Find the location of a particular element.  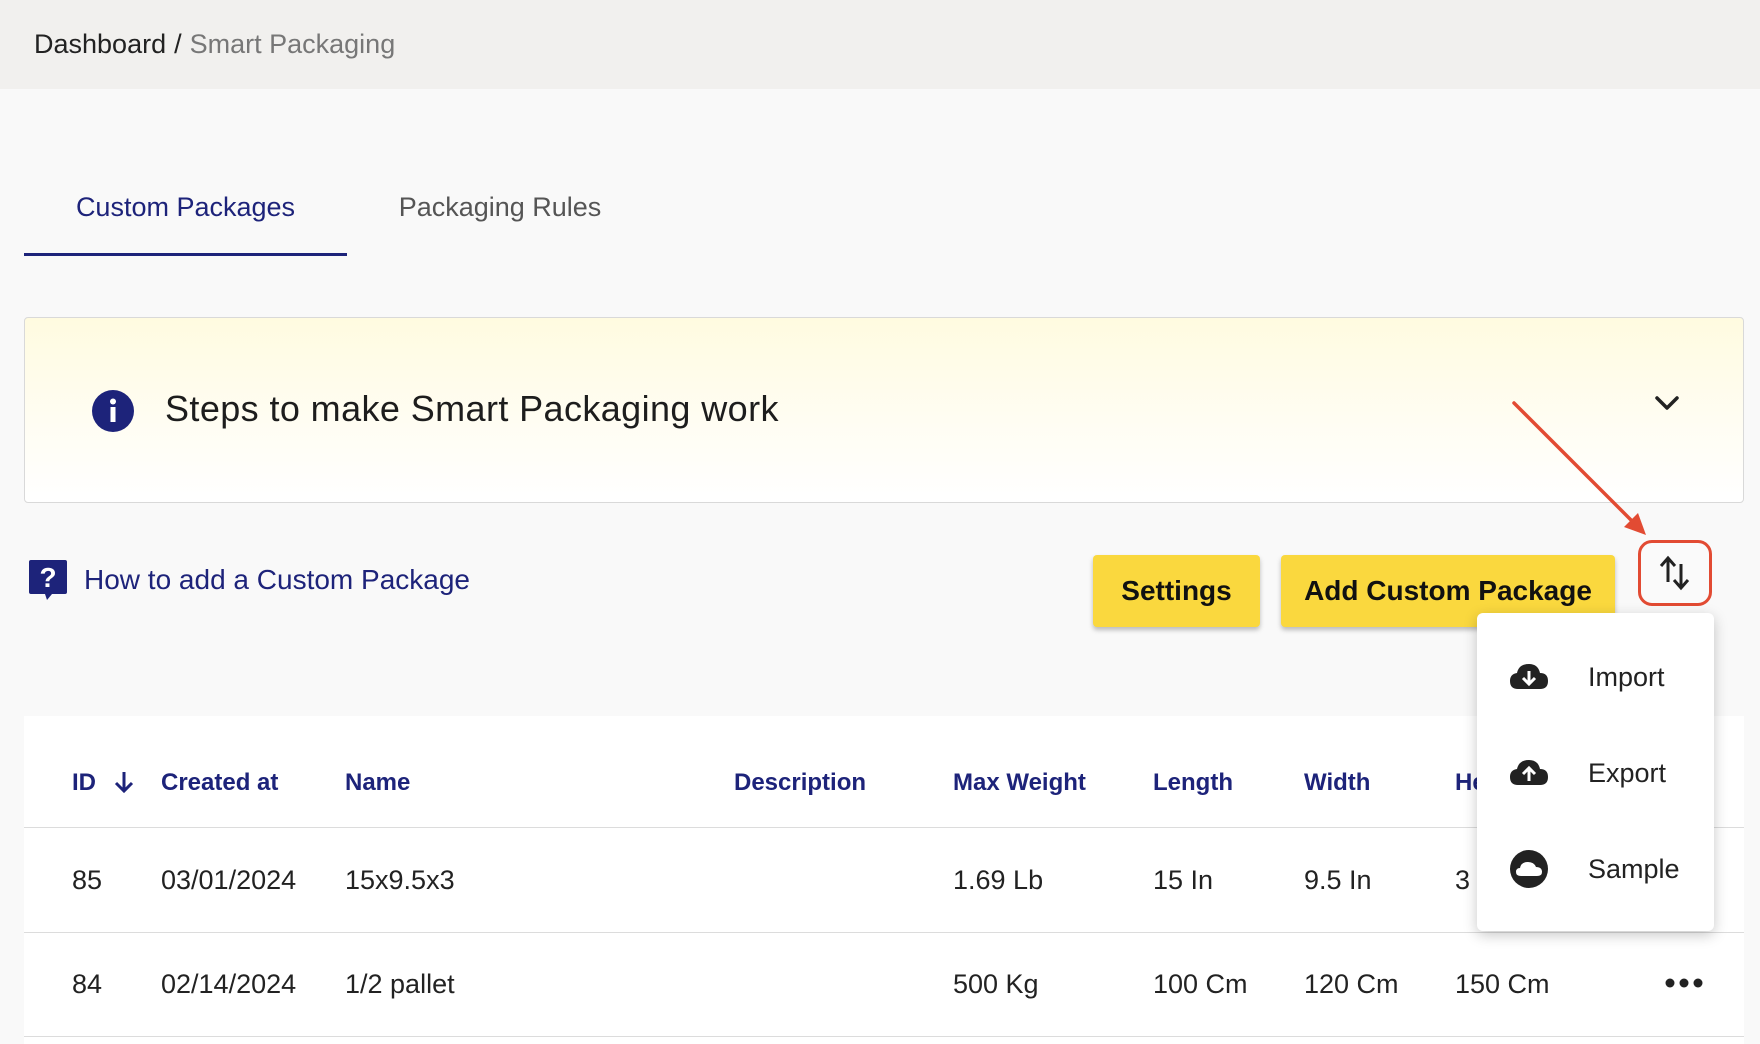

cloud-upload-icon is located at coordinates (1529, 772).